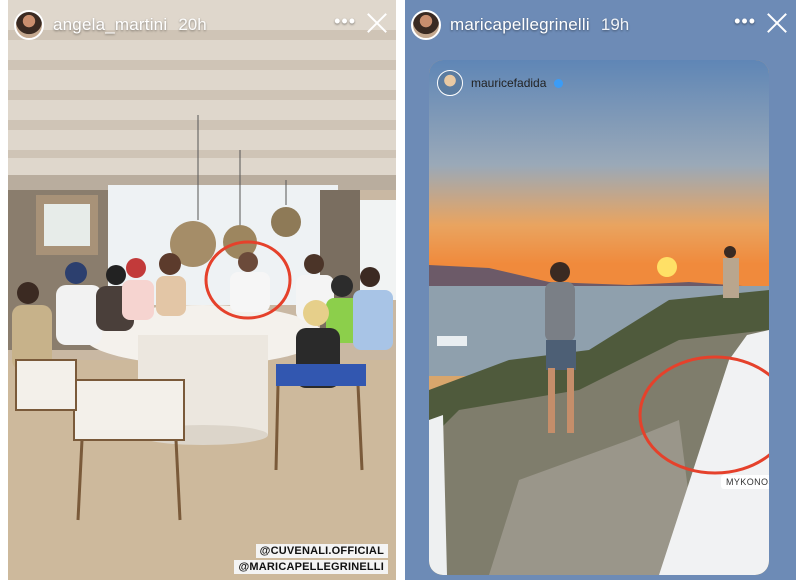 The height and width of the screenshot is (580, 800). What do you see at coordinates (321, 551) in the screenshot?
I see `mention-tag: @CUVENALI.OFFICIAL` at bounding box center [321, 551].